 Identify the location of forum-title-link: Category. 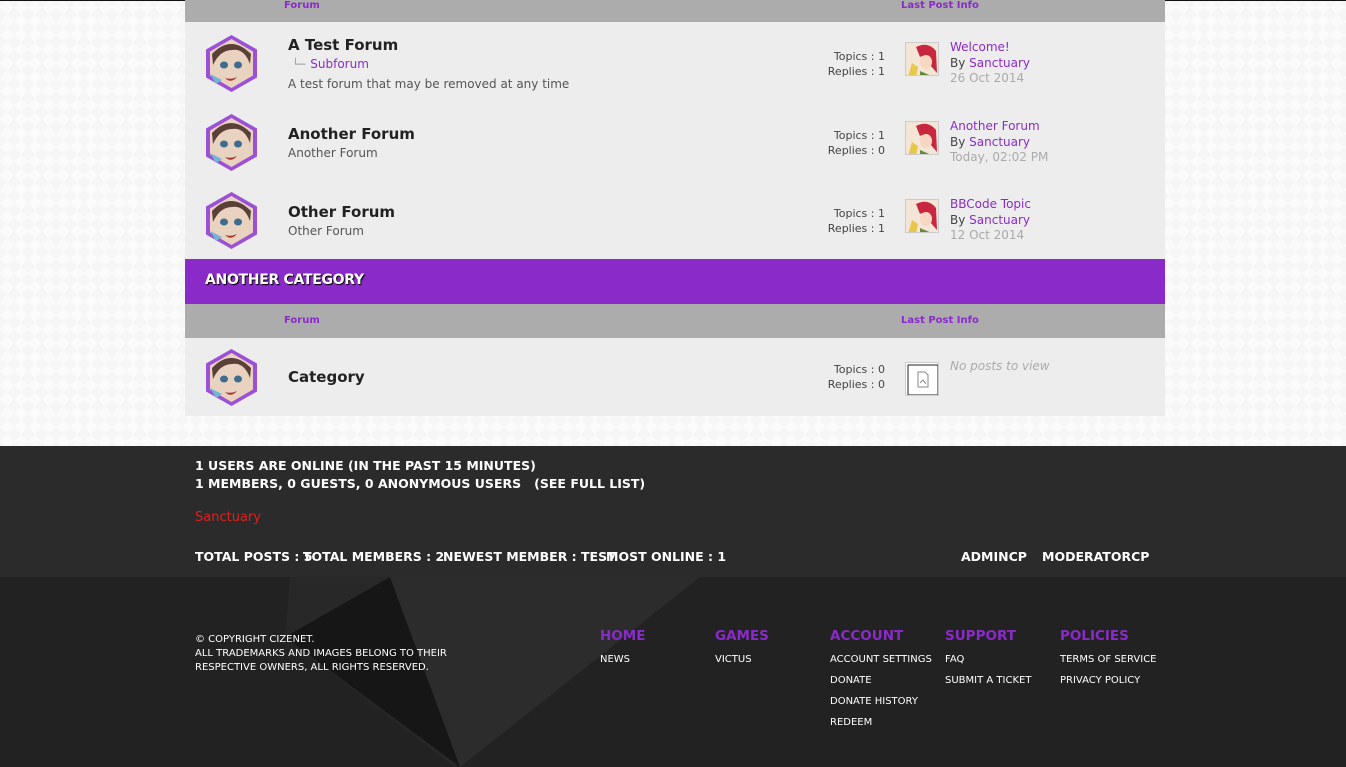
(326, 377).